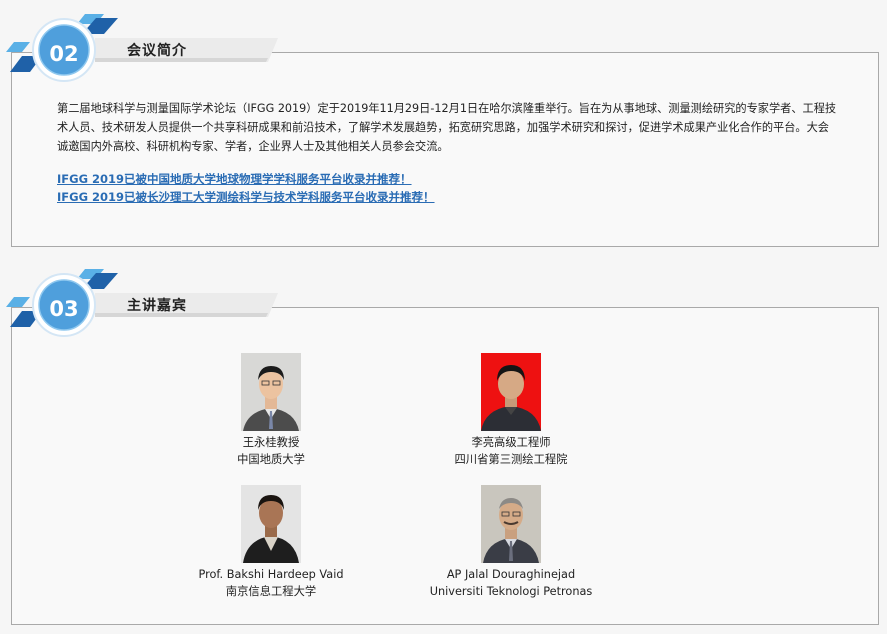 This screenshot has height=634, width=887. I want to click on speaker-card: Prof. Bakshi Hardeep Vaid 南京信息工程大学, so click(271, 542).